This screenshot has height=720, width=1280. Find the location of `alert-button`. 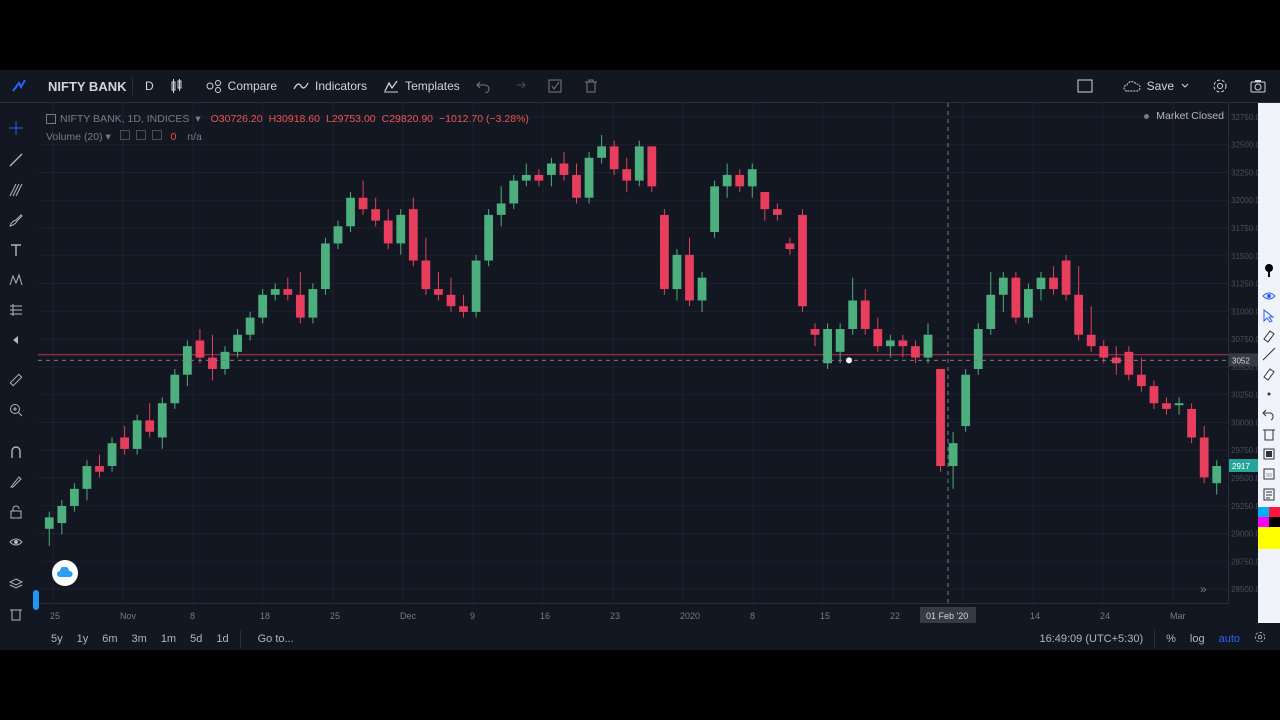

alert-button is located at coordinates (558, 86).